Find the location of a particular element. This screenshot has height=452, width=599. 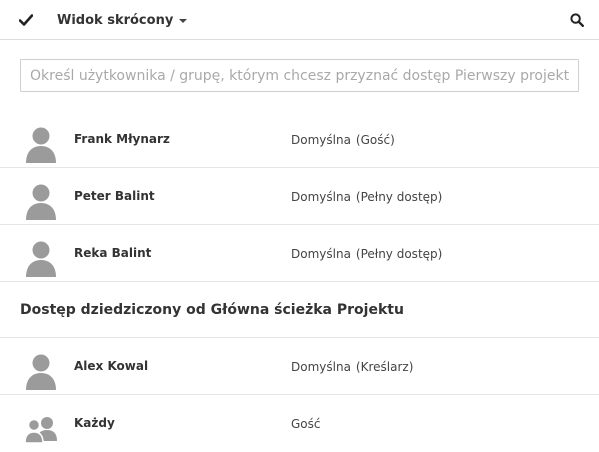

user-row: Peter Balint Domyślna (Pełny dostęp) is located at coordinates (299, 196).